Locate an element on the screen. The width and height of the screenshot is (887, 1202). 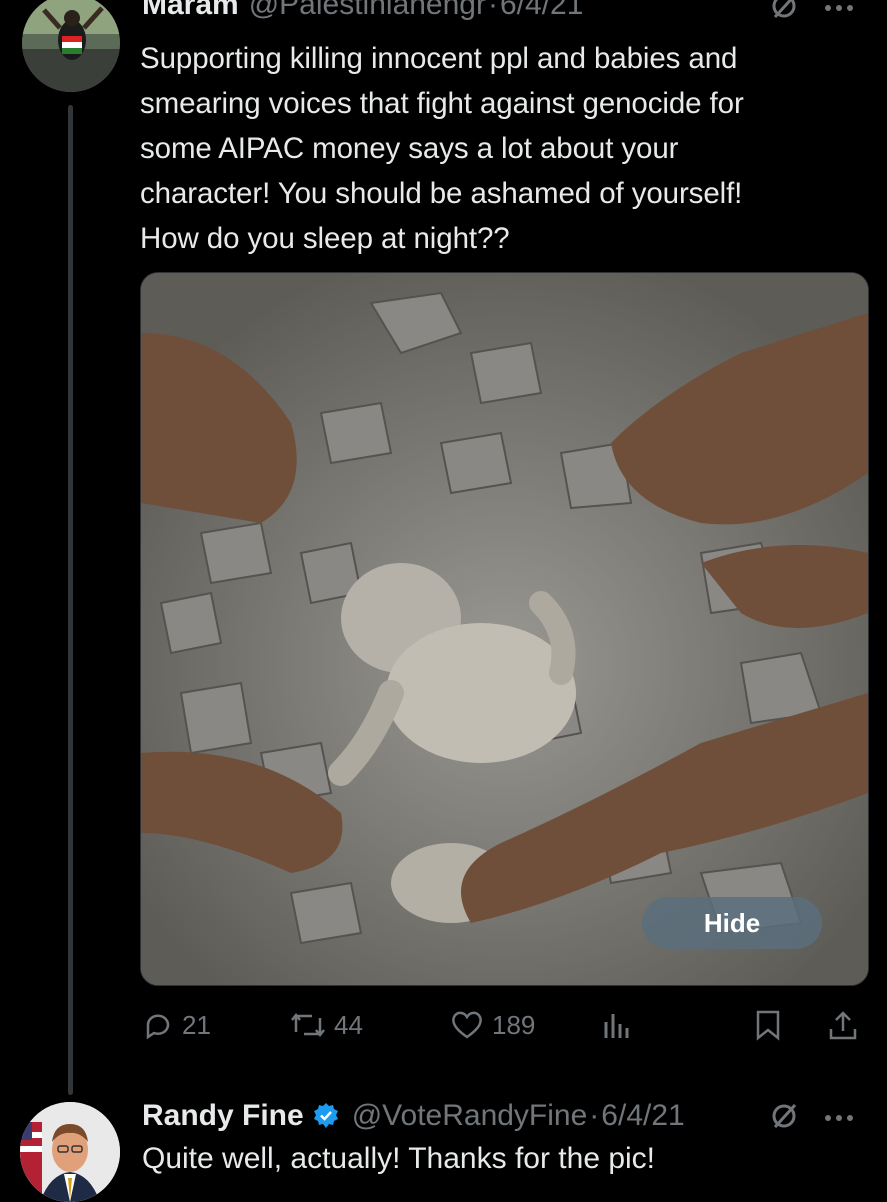
share-button is located at coordinates (843, 1025).